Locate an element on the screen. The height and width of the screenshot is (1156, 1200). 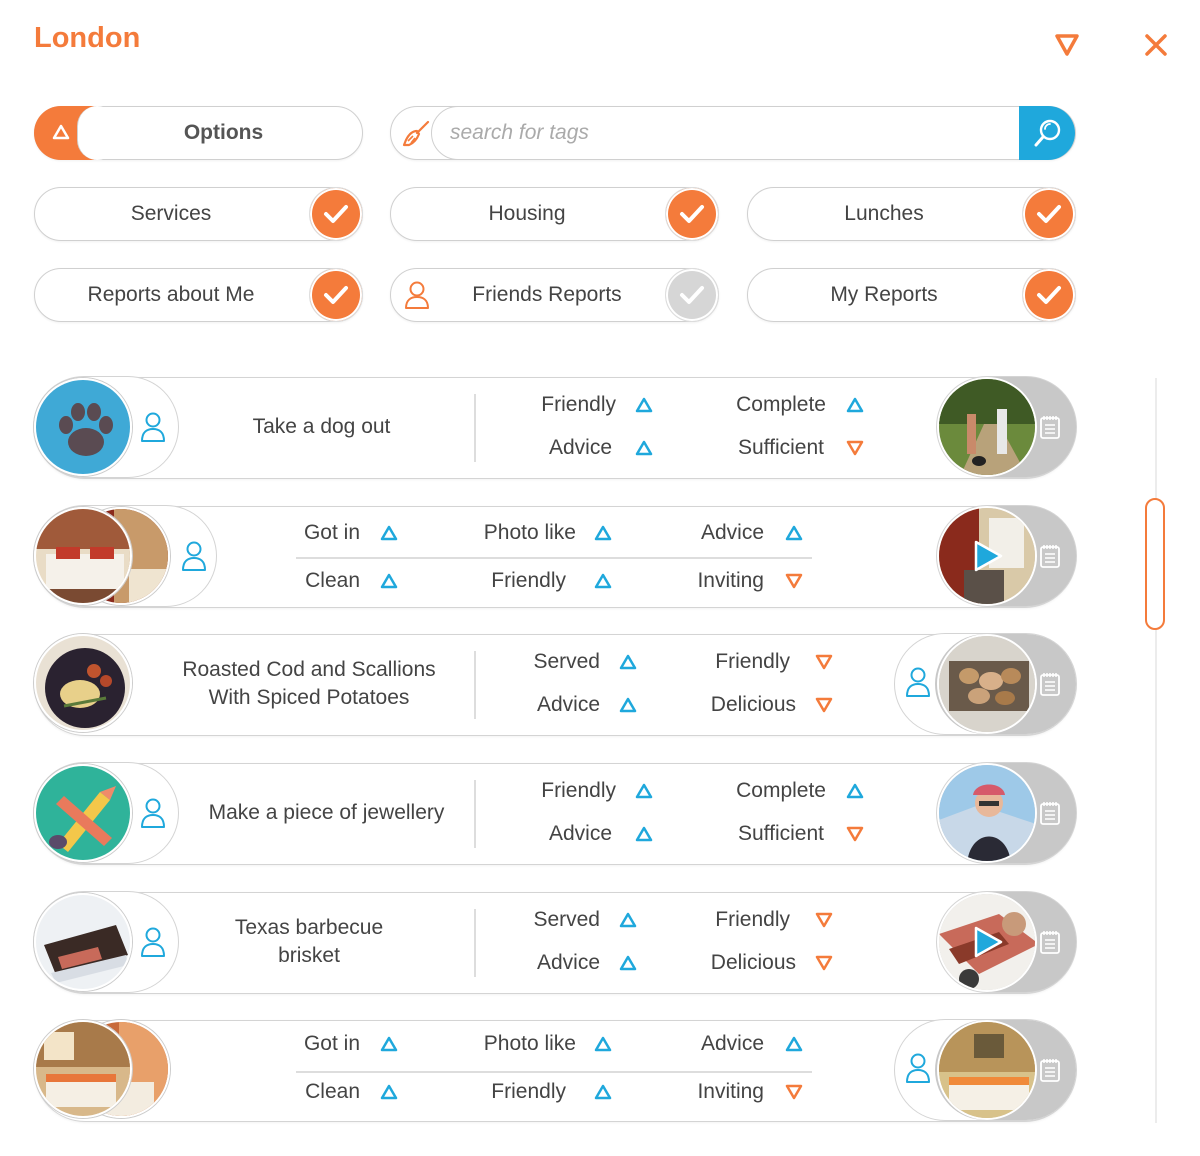
filter-housing: Housing is located at coordinates (554, 214).